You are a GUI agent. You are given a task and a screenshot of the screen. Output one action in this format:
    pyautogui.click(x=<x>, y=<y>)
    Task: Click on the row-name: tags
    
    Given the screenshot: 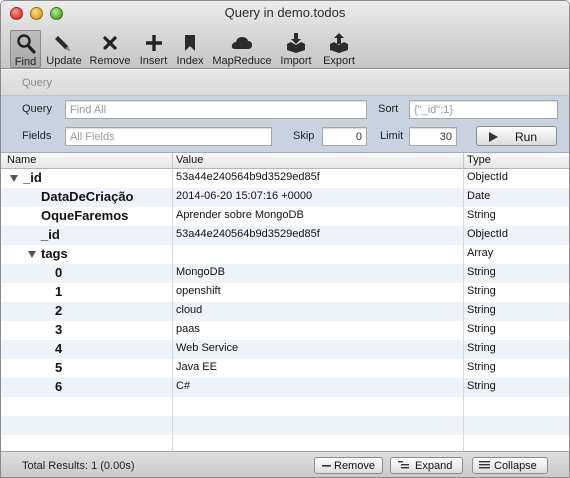 What is the action you would take?
    pyautogui.click(x=54, y=253)
    